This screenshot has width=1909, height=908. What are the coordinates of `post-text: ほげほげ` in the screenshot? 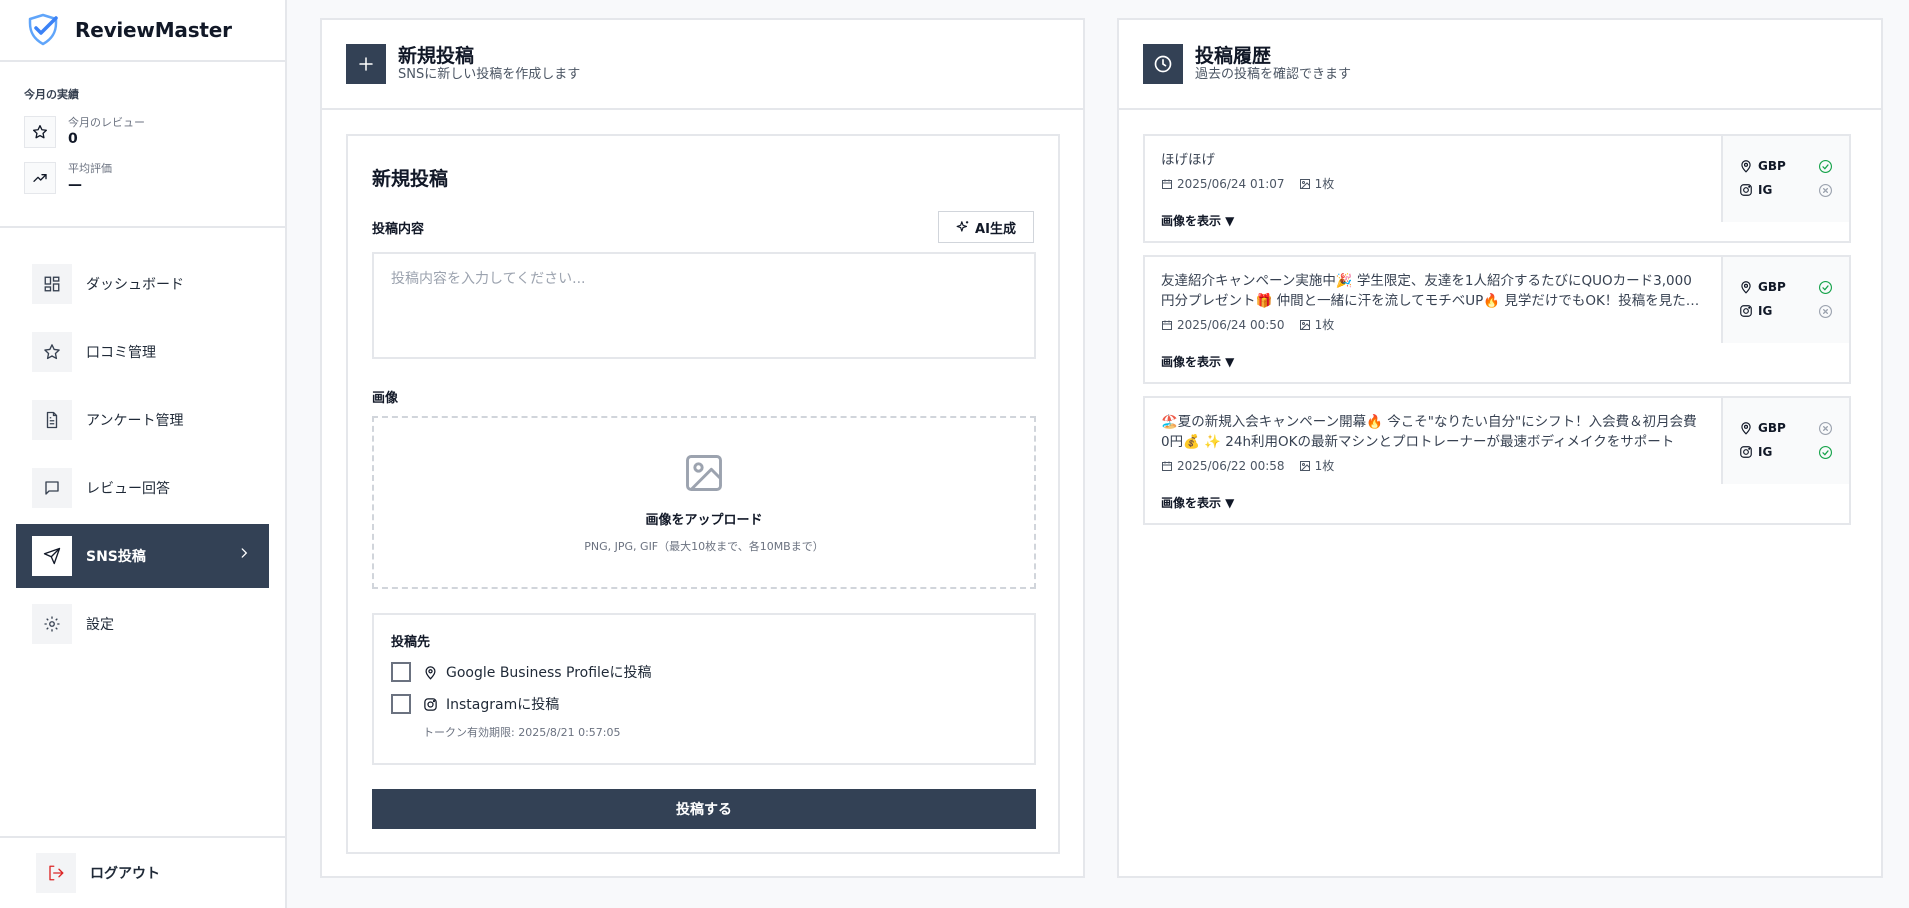 It's located at (1188, 160).